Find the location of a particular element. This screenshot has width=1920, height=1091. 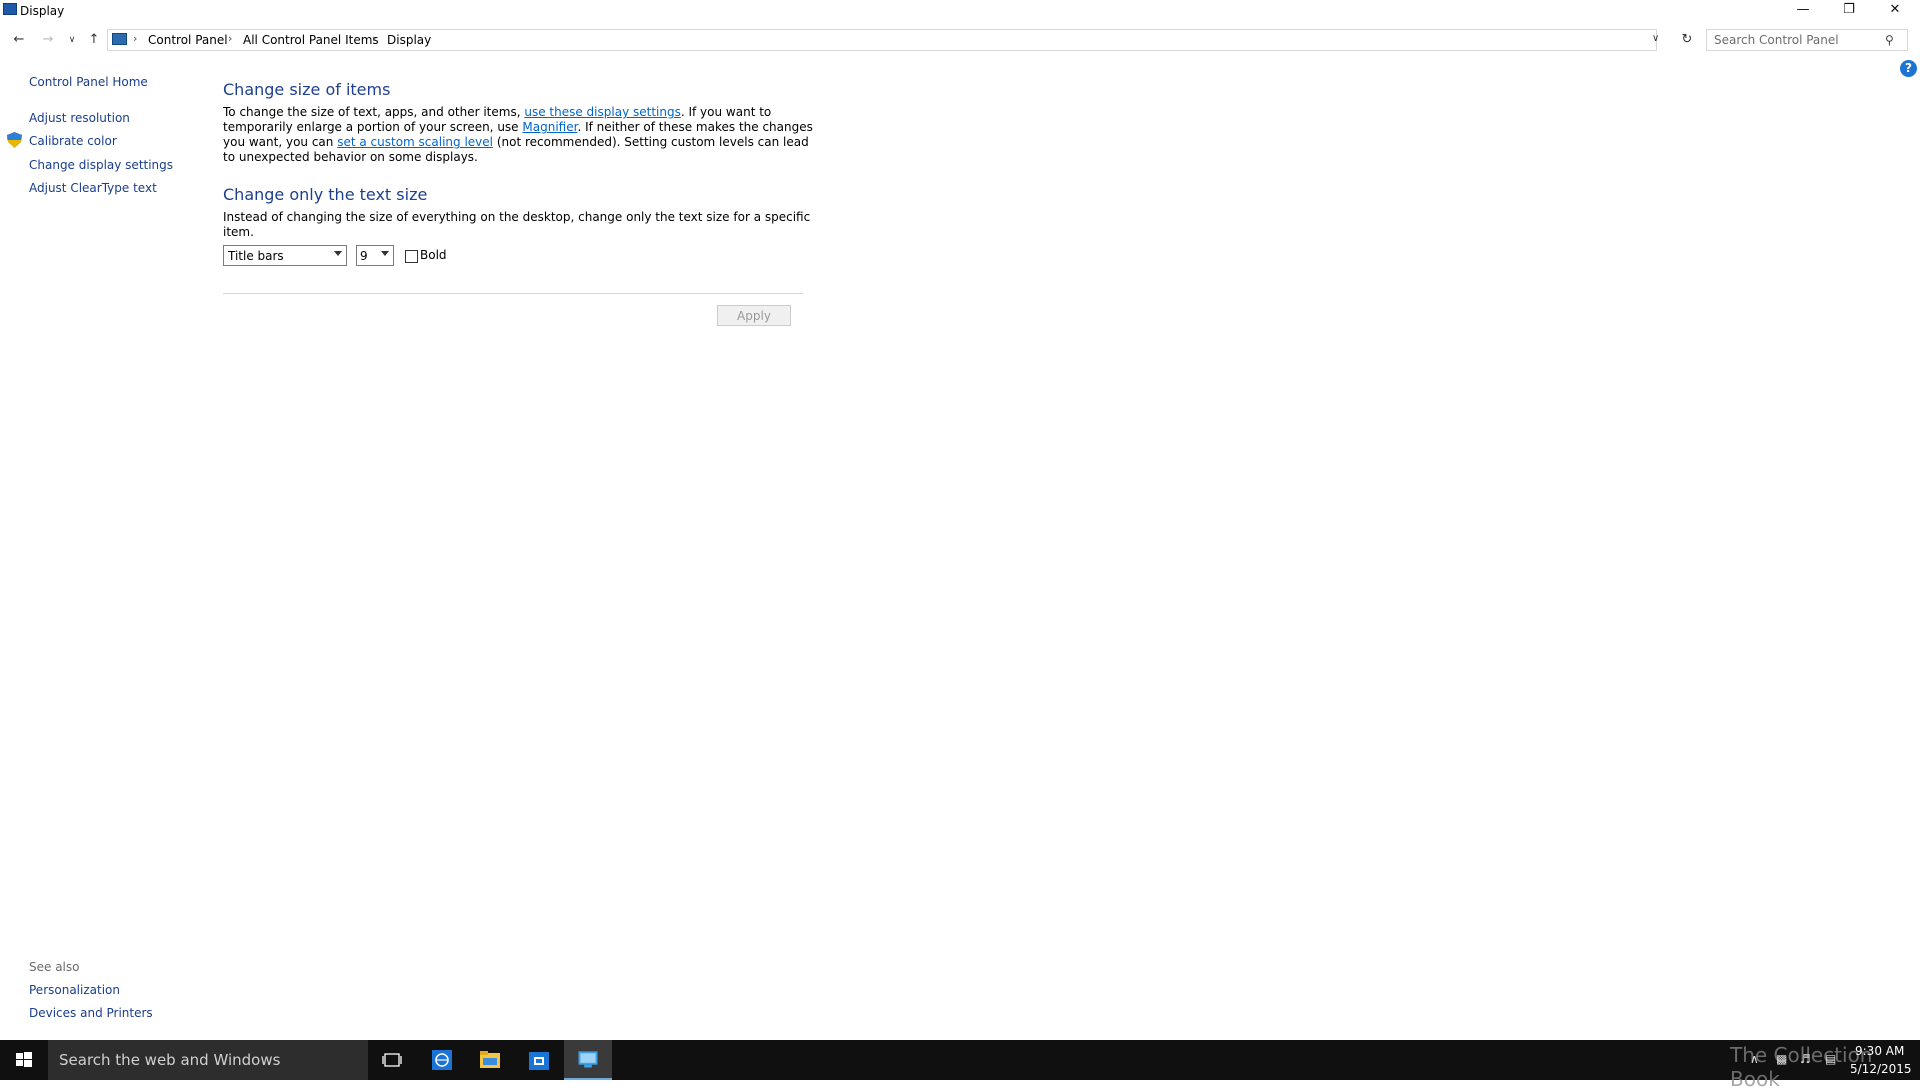

change-size-heading: Change size of items is located at coordinates (307, 89).